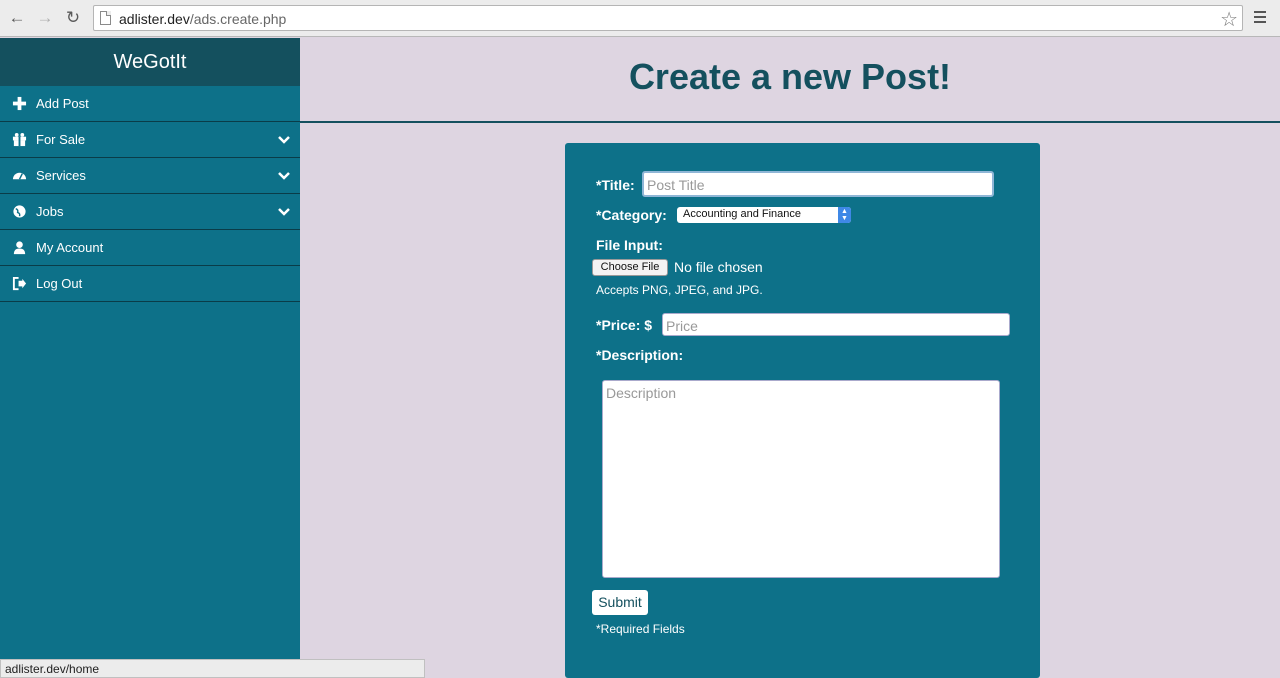  Describe the element at coordinates (640, 629) in the screenshot. I see `required-fields-note: *Required Fields` at that location.